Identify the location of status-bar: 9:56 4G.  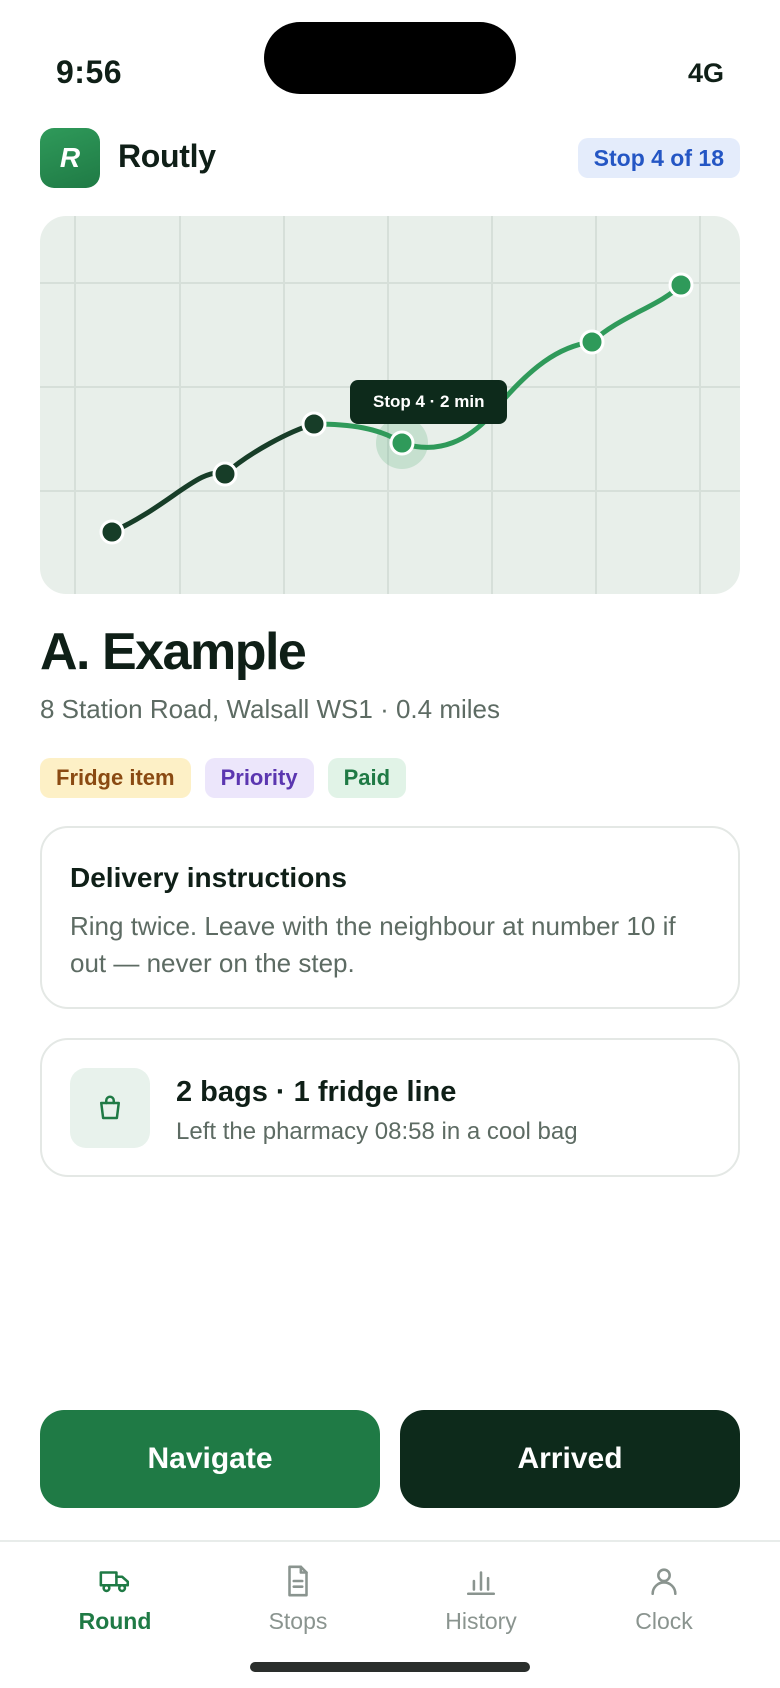
(390, 60).